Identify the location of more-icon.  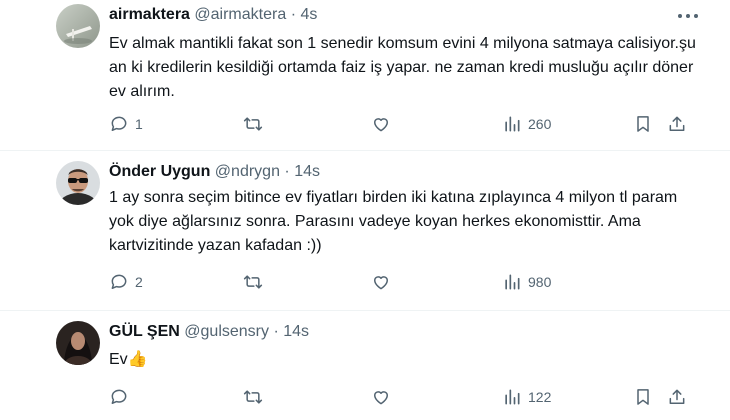
(688, 16).